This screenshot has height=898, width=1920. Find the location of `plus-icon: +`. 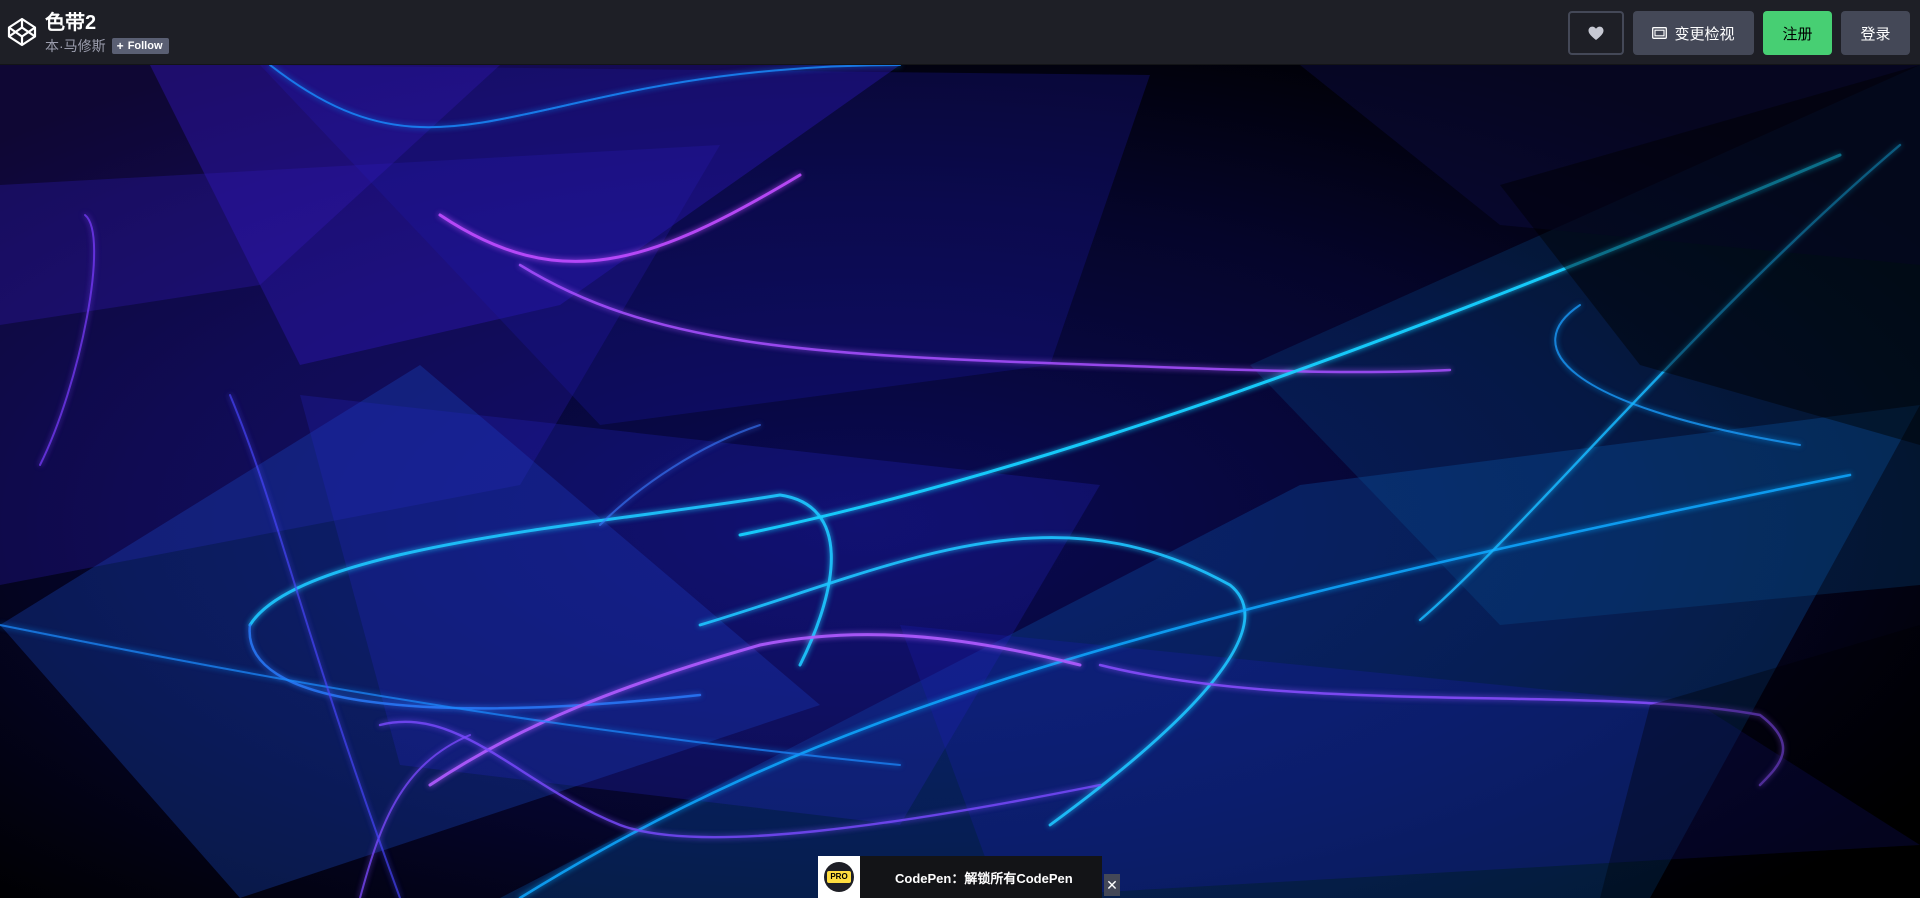

plus-icon: + is located at coordinates (120, 46).